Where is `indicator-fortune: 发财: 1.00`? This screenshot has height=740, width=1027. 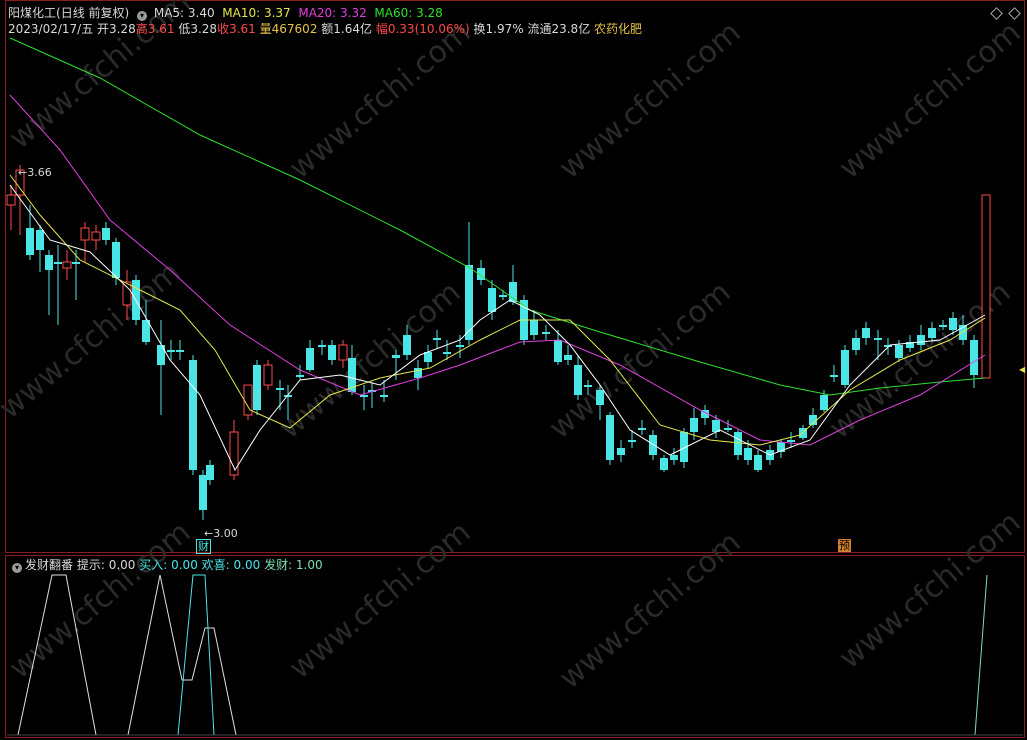 indicator-fortune: 发财: 1.00 is located at coordinates (293, 565).